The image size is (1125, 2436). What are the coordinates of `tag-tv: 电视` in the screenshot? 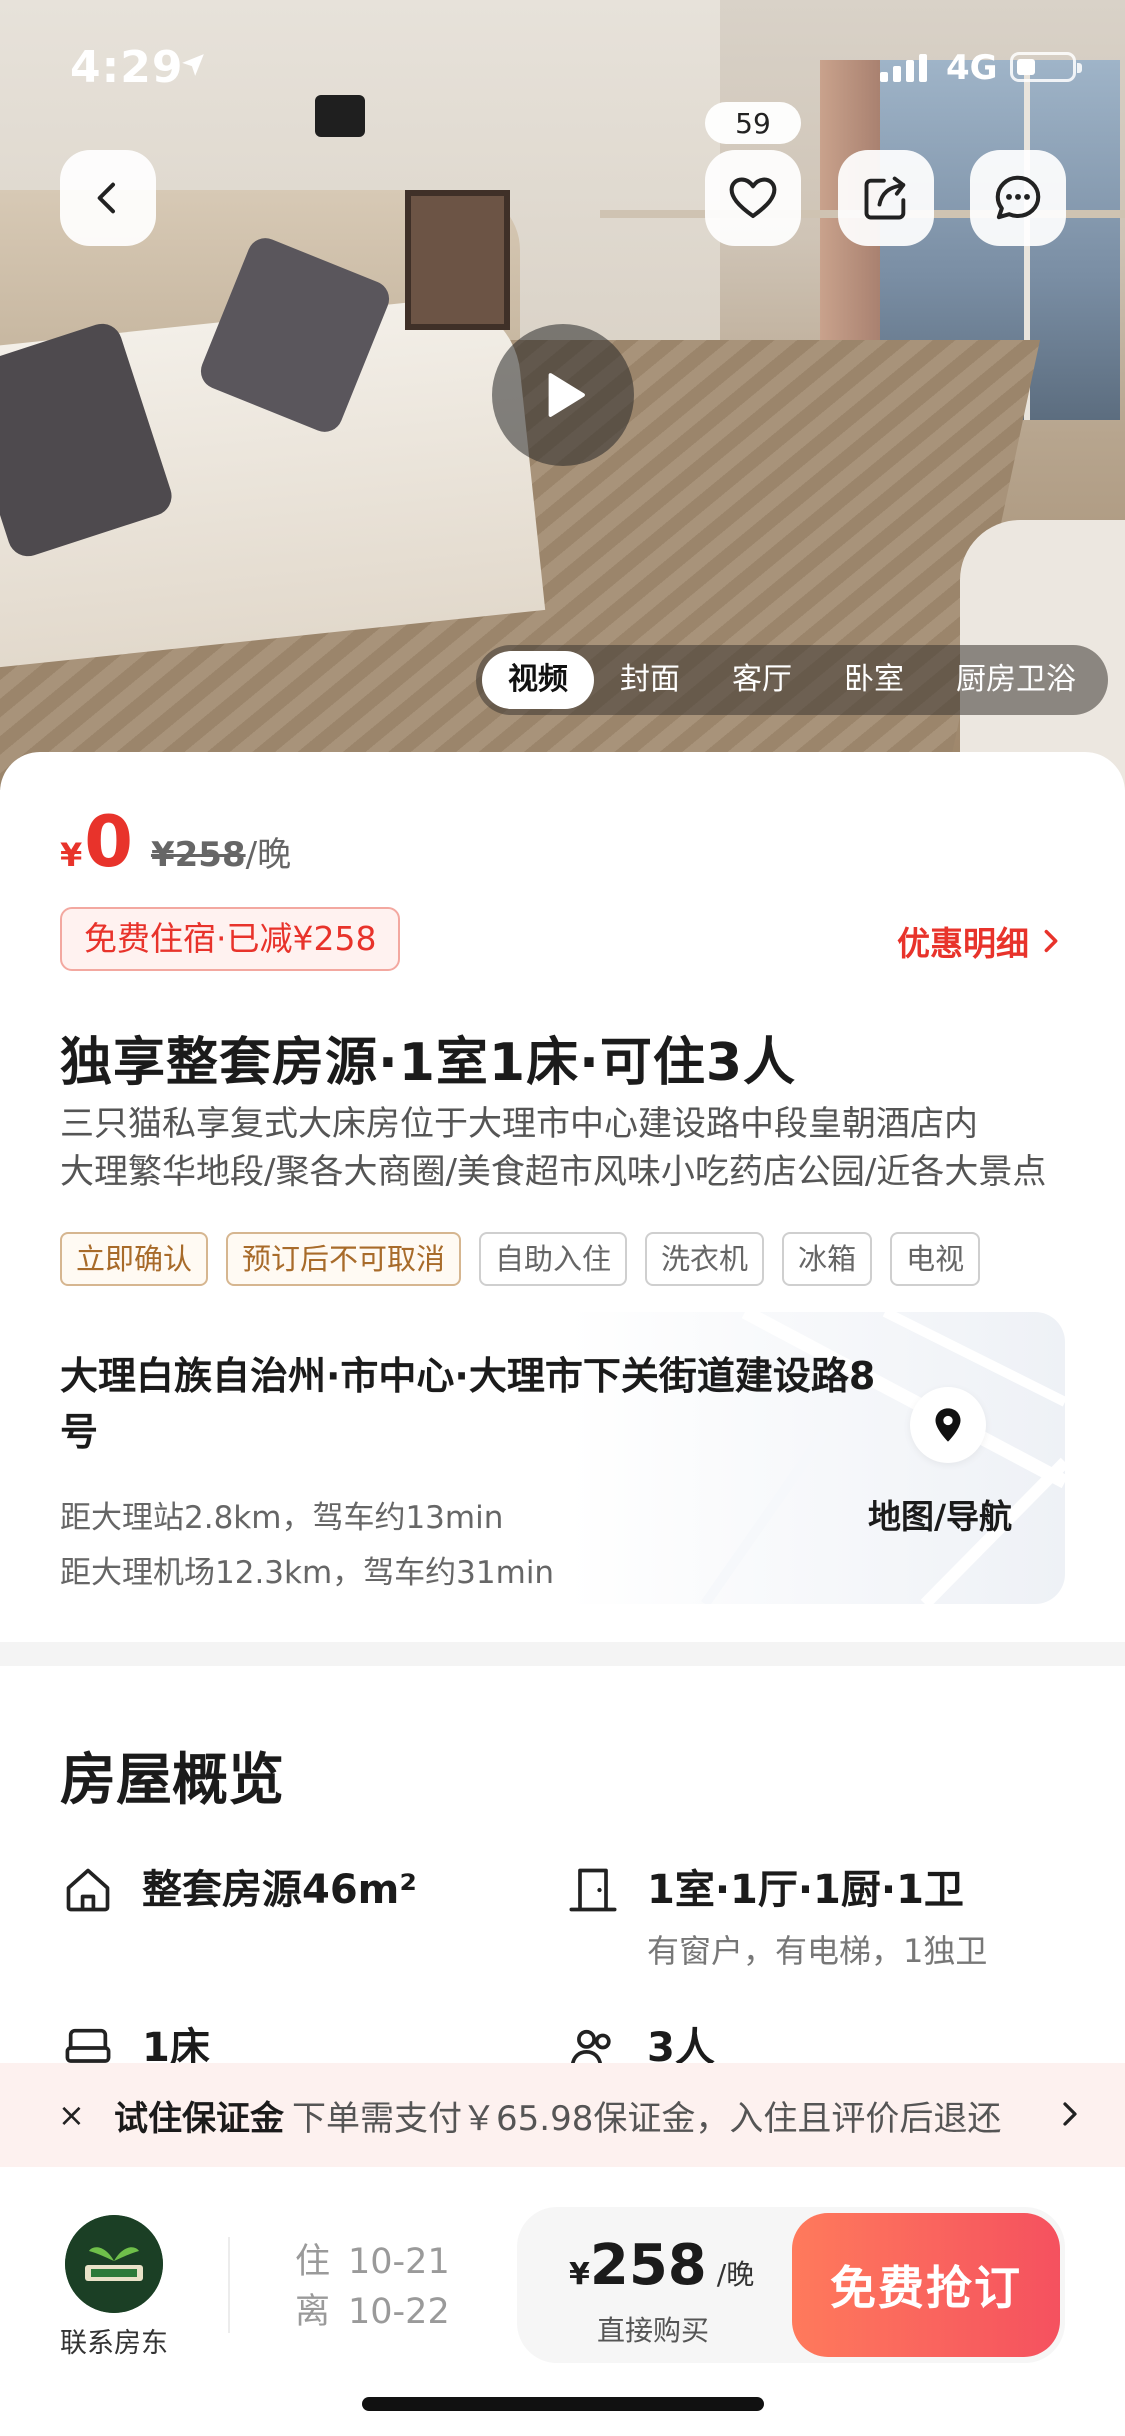 It's located at (935, 1259).